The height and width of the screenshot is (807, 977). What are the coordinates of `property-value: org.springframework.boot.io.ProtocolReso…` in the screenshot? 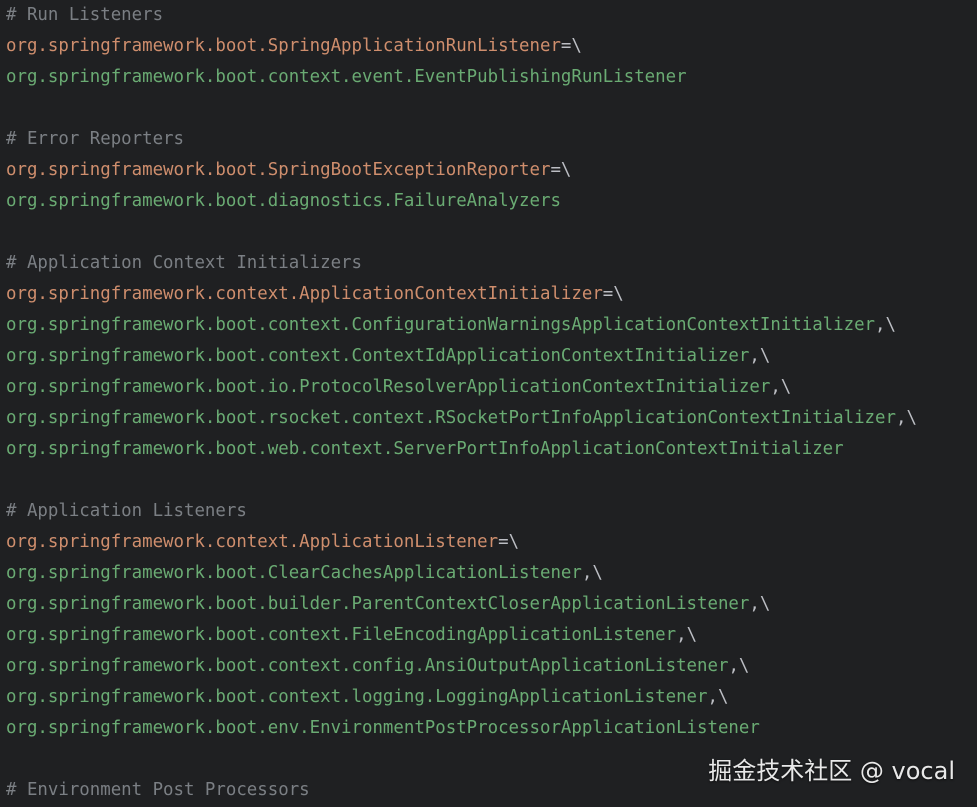 It's located at (388, 387).